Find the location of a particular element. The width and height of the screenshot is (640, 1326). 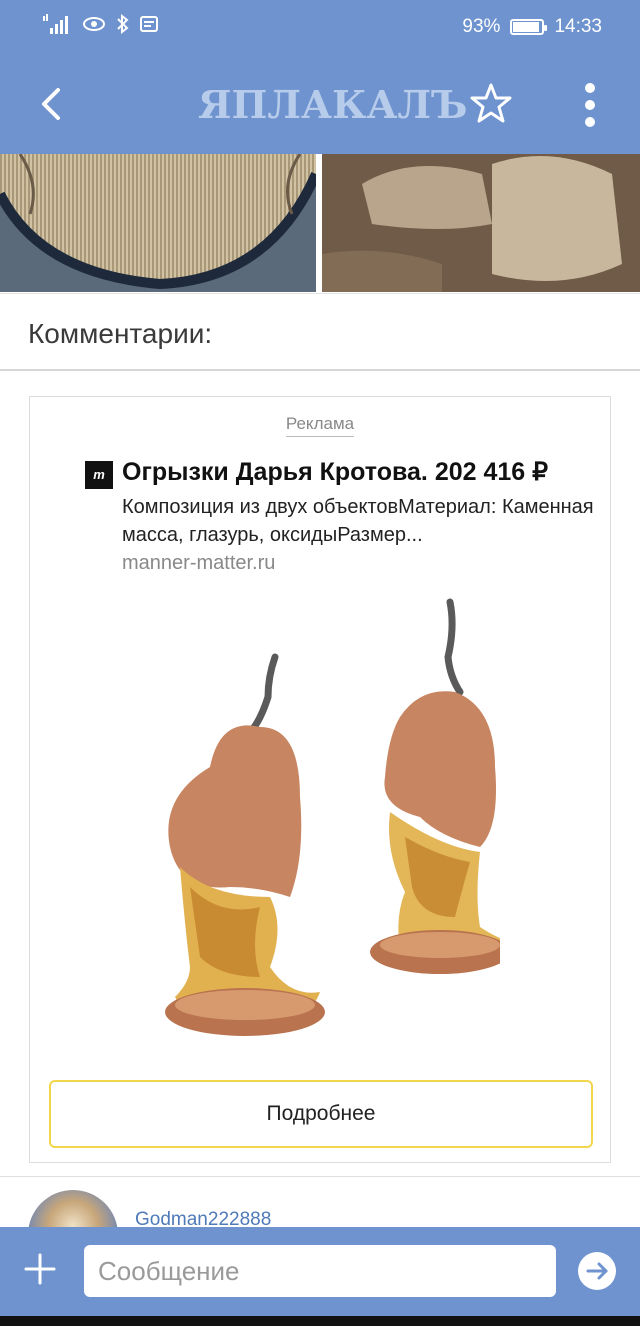

ad-label-text: Реклама is located at coordinates (320, 425).